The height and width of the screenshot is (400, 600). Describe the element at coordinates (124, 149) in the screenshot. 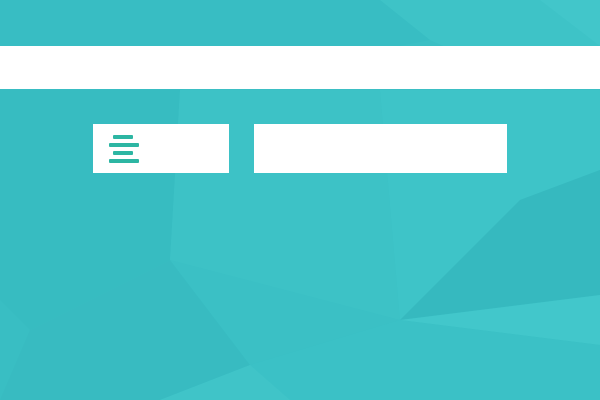

I see `hamburger-menu-icon` at that location.